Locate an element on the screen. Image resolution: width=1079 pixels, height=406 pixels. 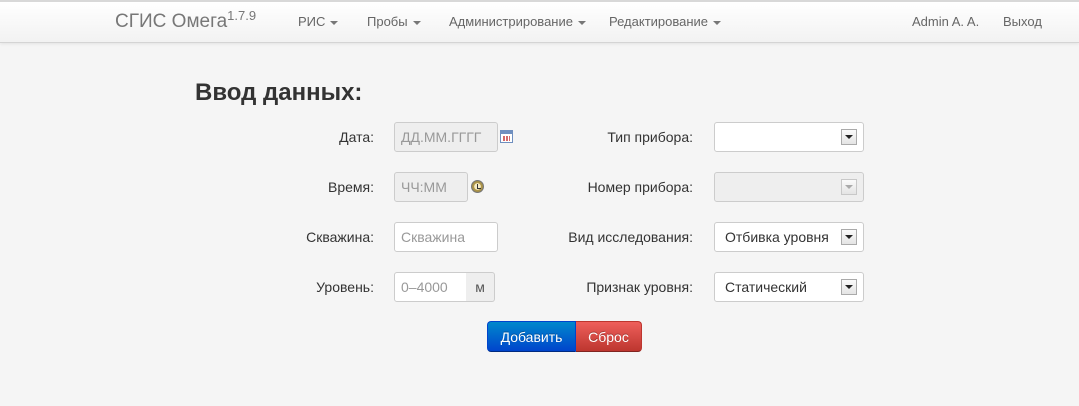
brand-name: СГИС Омега is located at coordinates (171, 21).